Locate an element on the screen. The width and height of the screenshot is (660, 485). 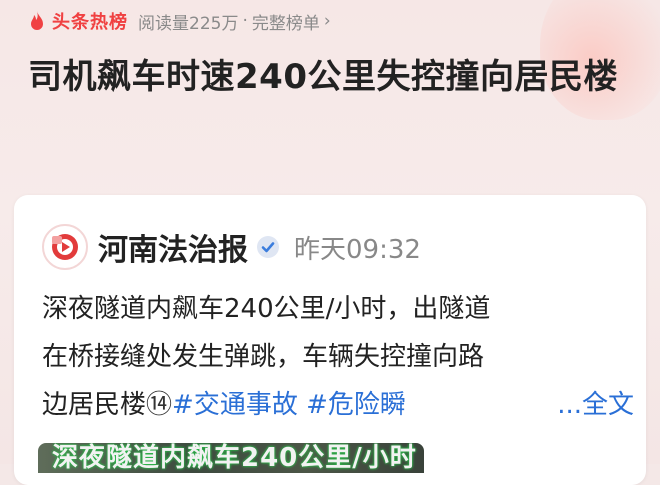
hashtag-dangerous-moment: #危险瞬 is located at coordinates (356, 405).